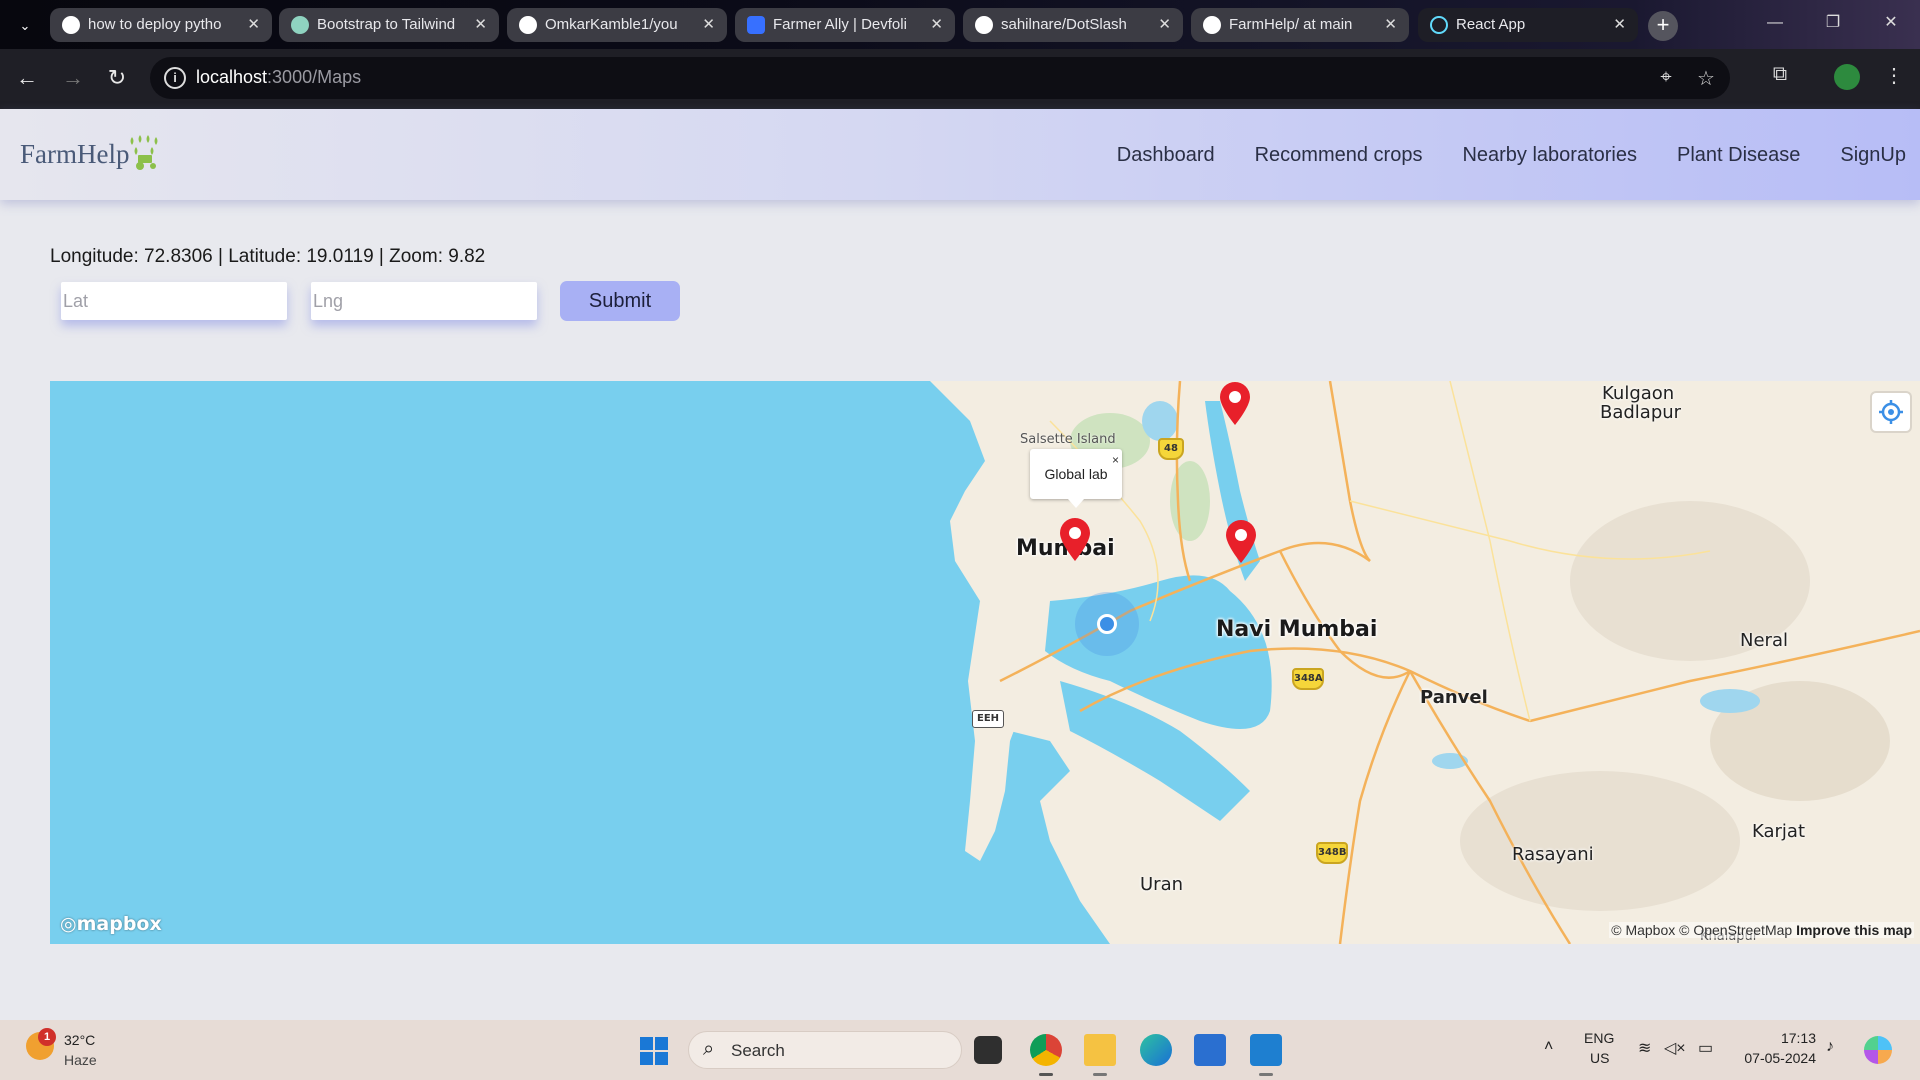  I want to click on highway-shield: 348A, so click(1308, 679).